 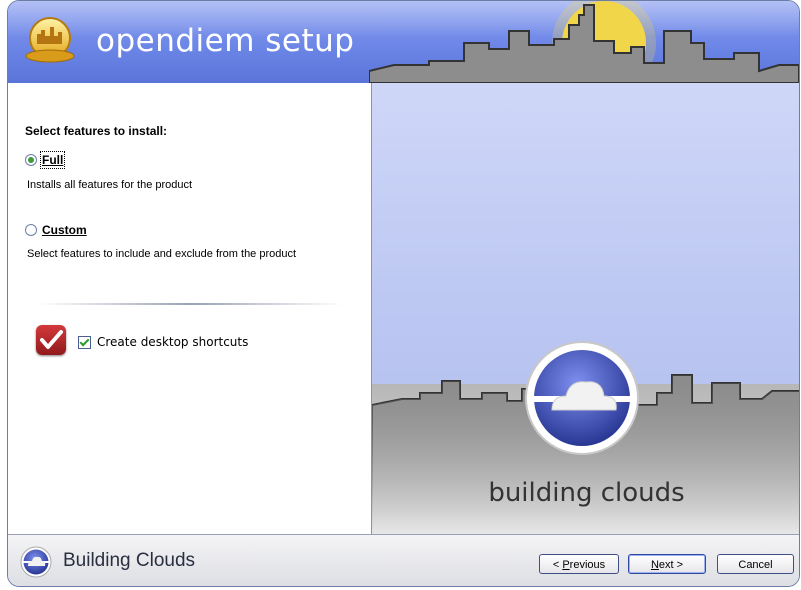 I want to click on full-description: Installs all features for the product, so click(x=110, y=185).